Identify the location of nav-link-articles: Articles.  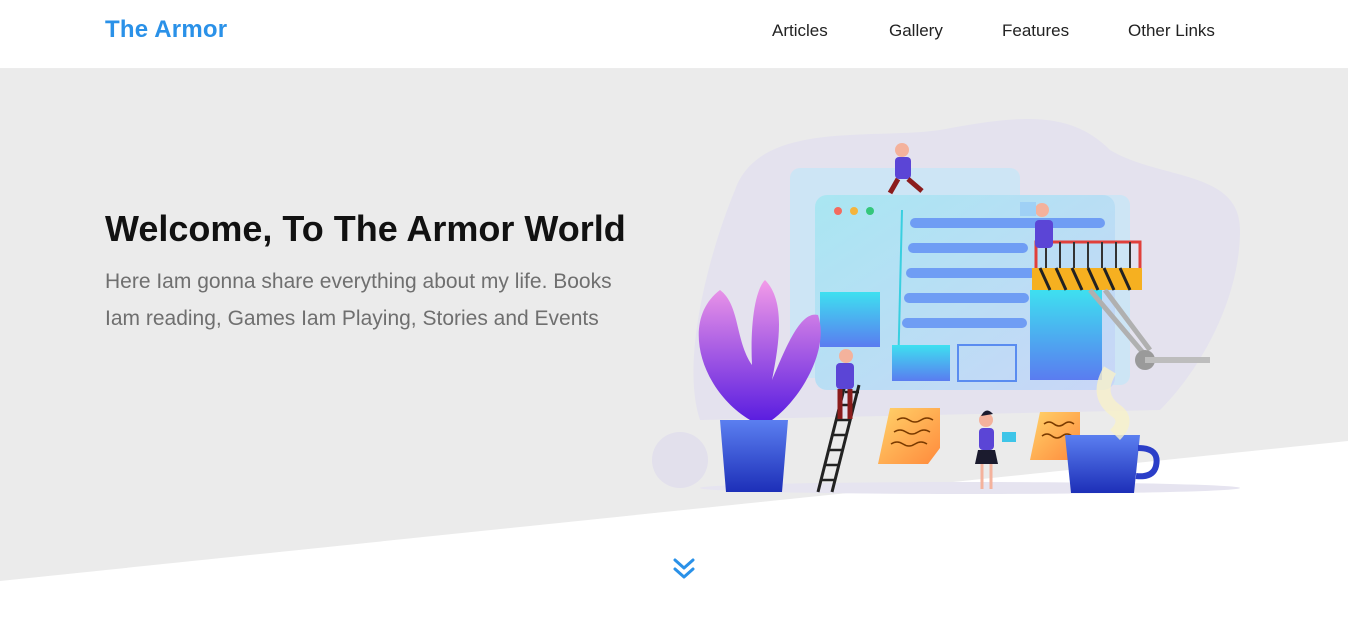
(800, 31).